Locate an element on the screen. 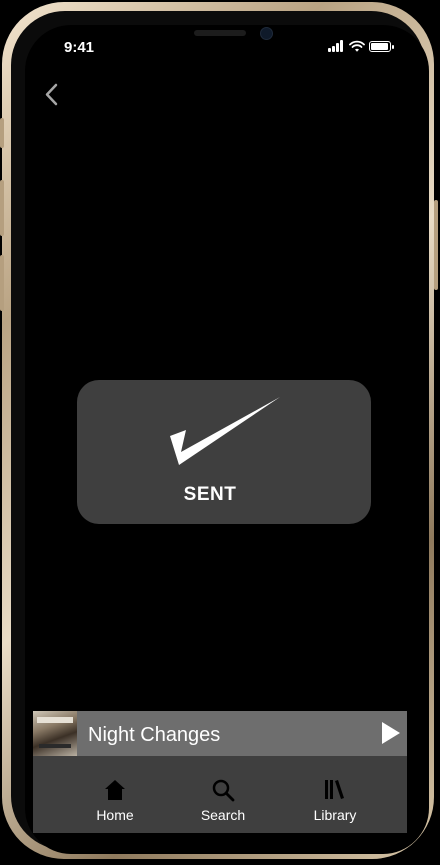 This screenshot has width=440, height=865. signal-icon is located at coordinates (337, 46).